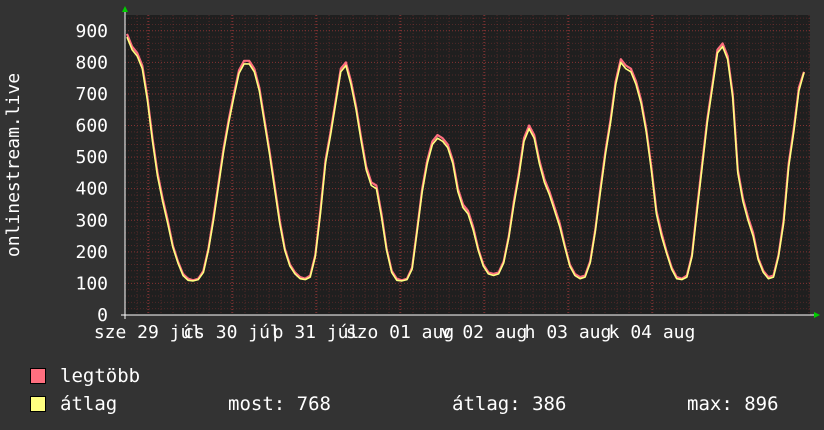 This screenshot has width=824, height=430. I want to click on x-axis-arrow-icon, so click(817, 315).